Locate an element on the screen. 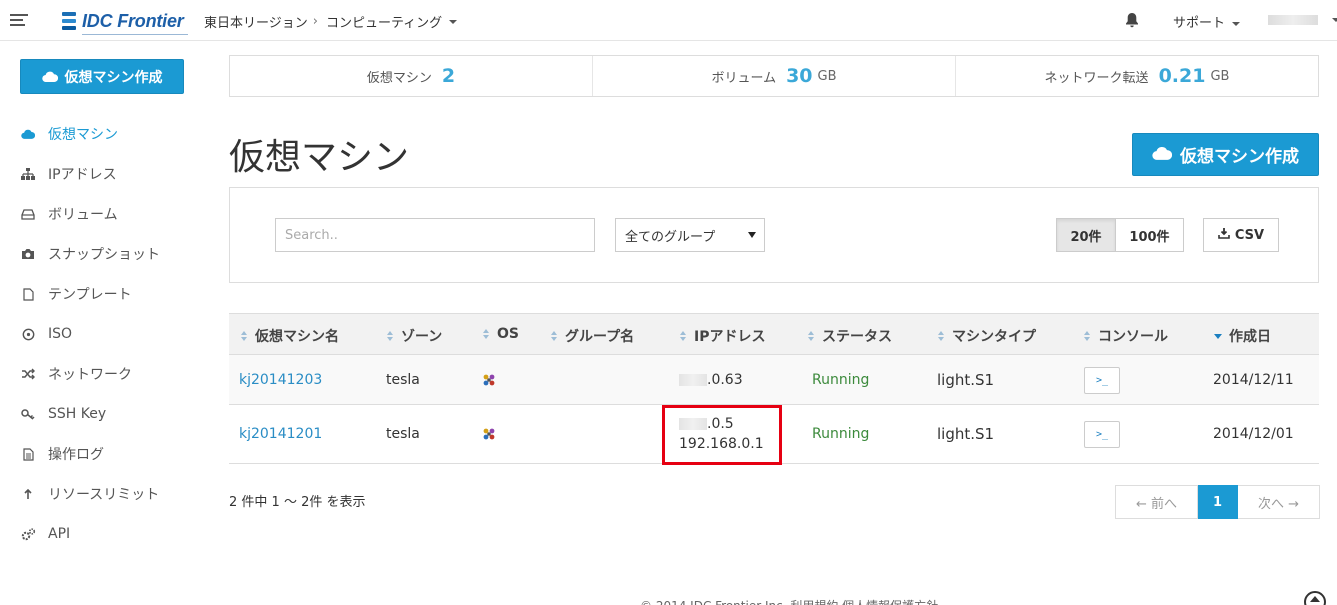  column-created: 作成日 is located at coordinates (1242, 336).